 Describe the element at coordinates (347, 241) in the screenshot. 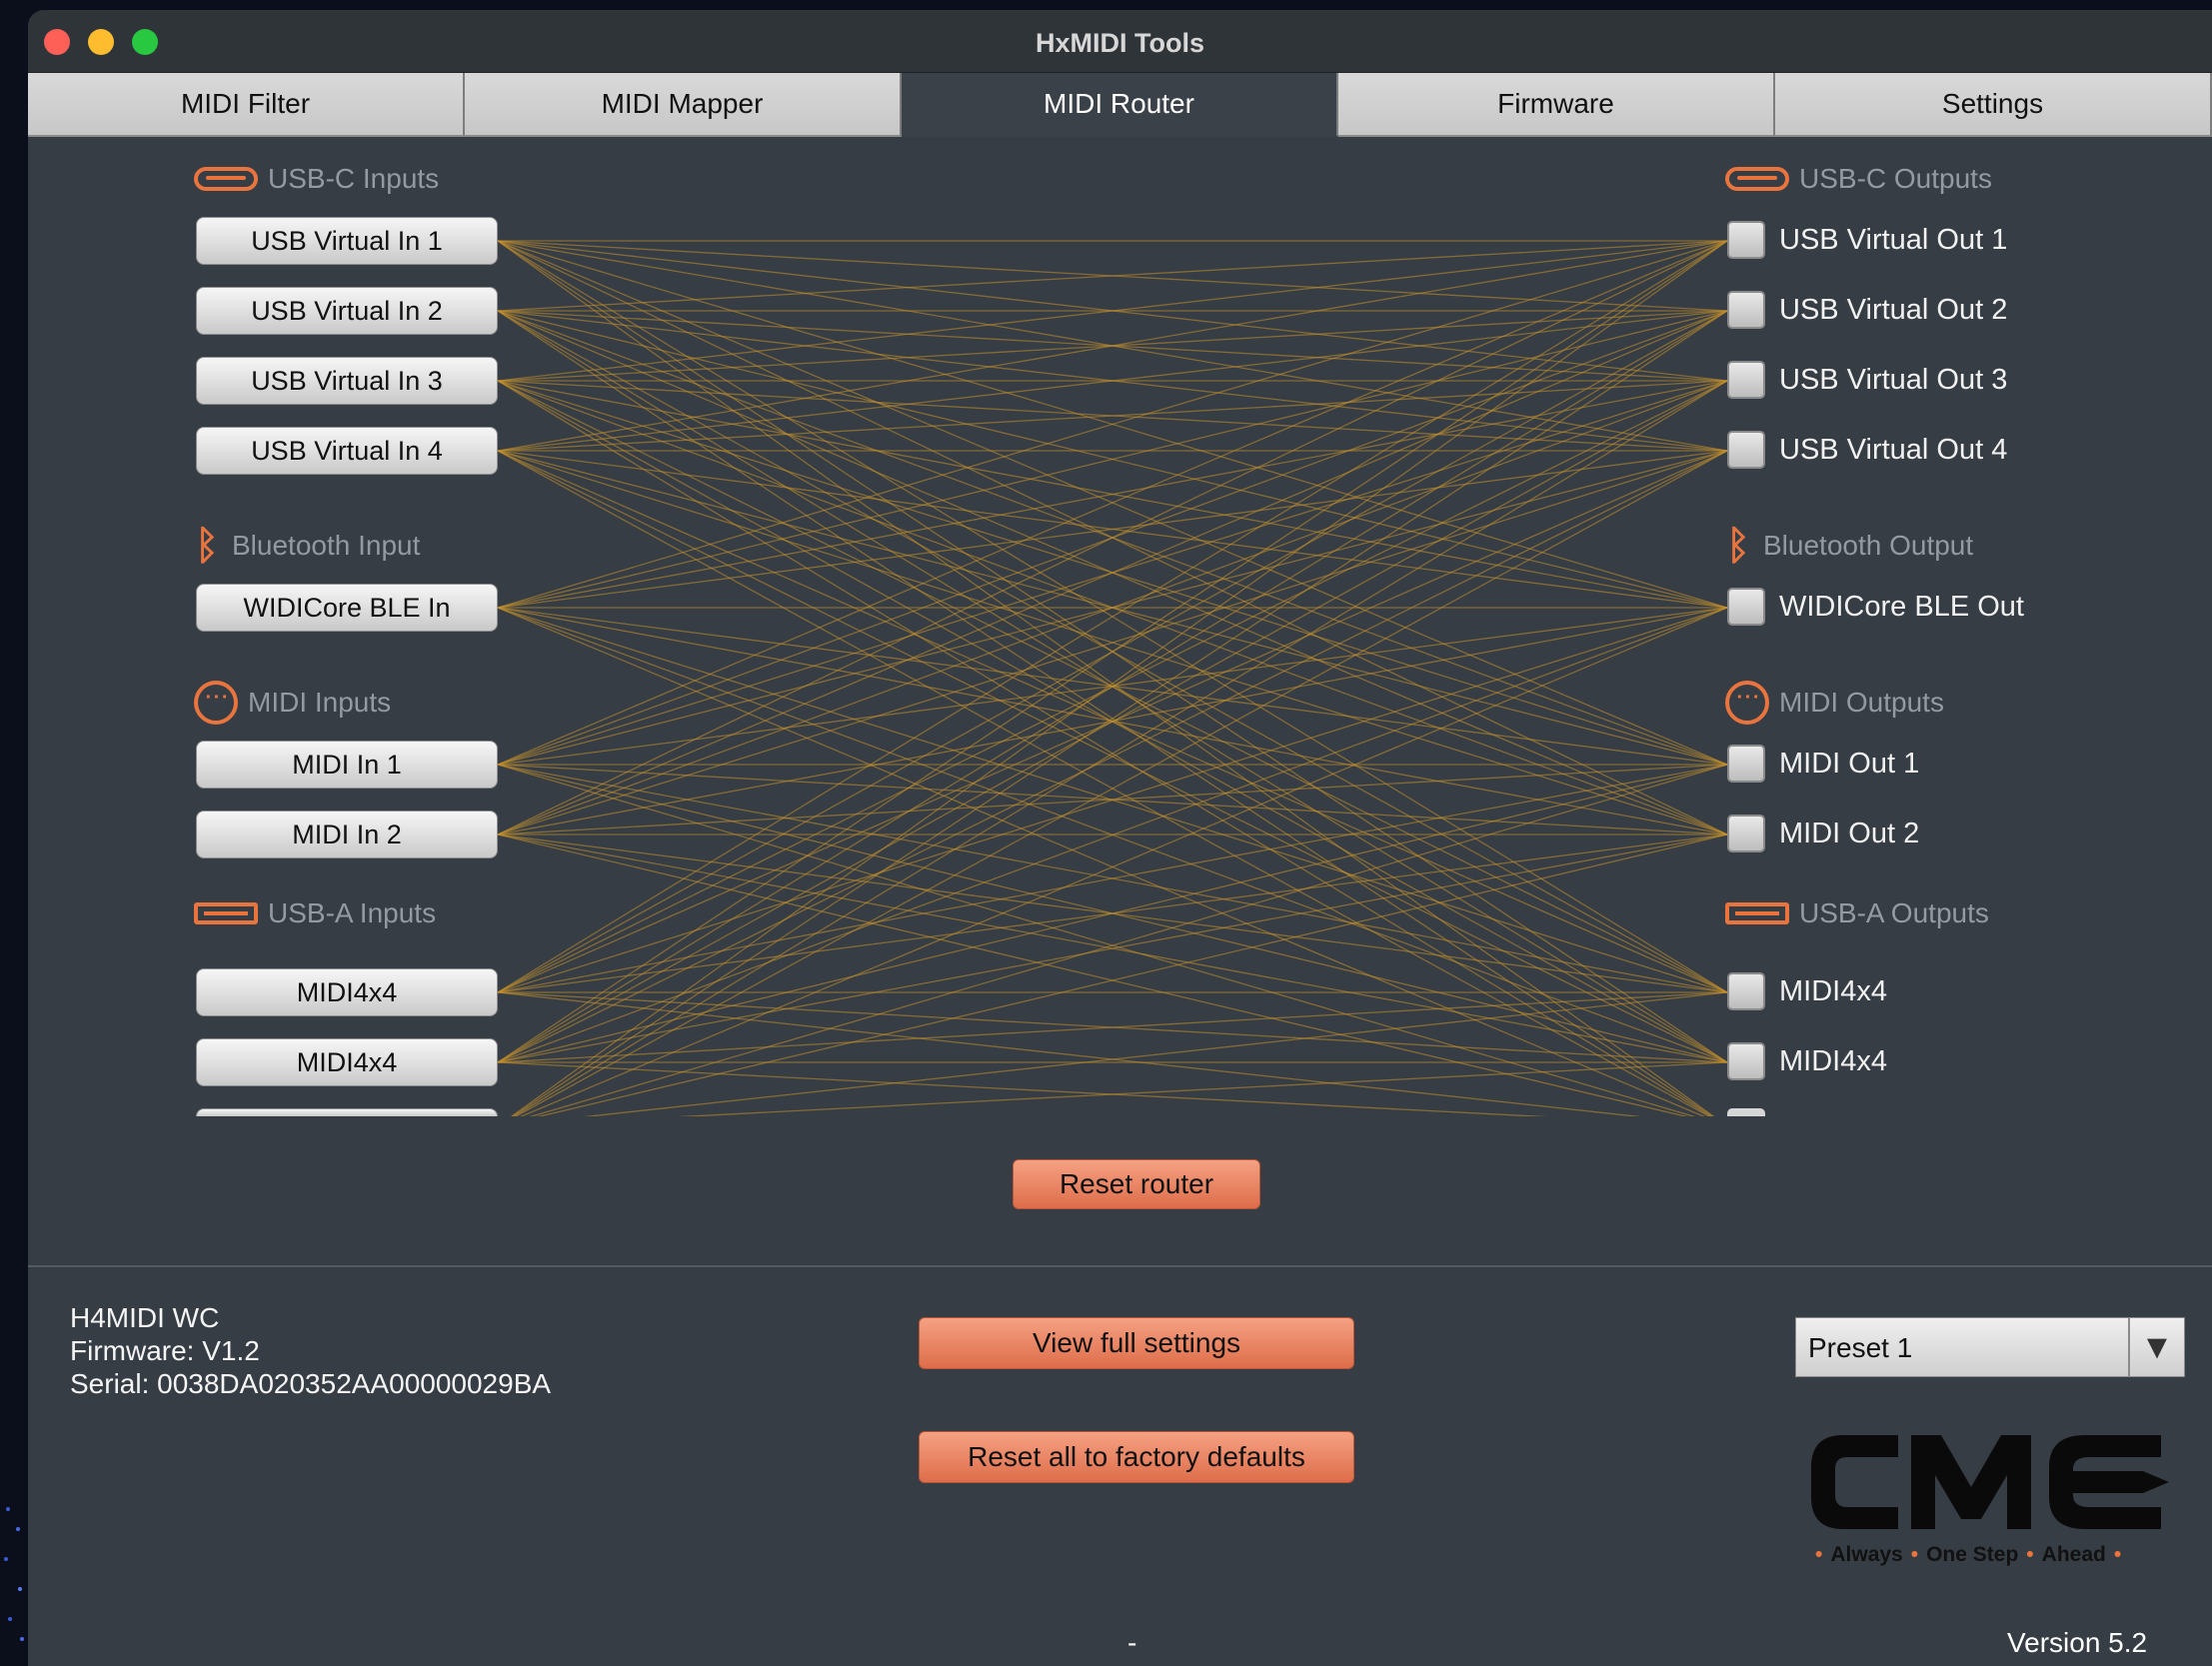

I see `input-usb-virtual-in-1: USB Virtual In 1` at that location.